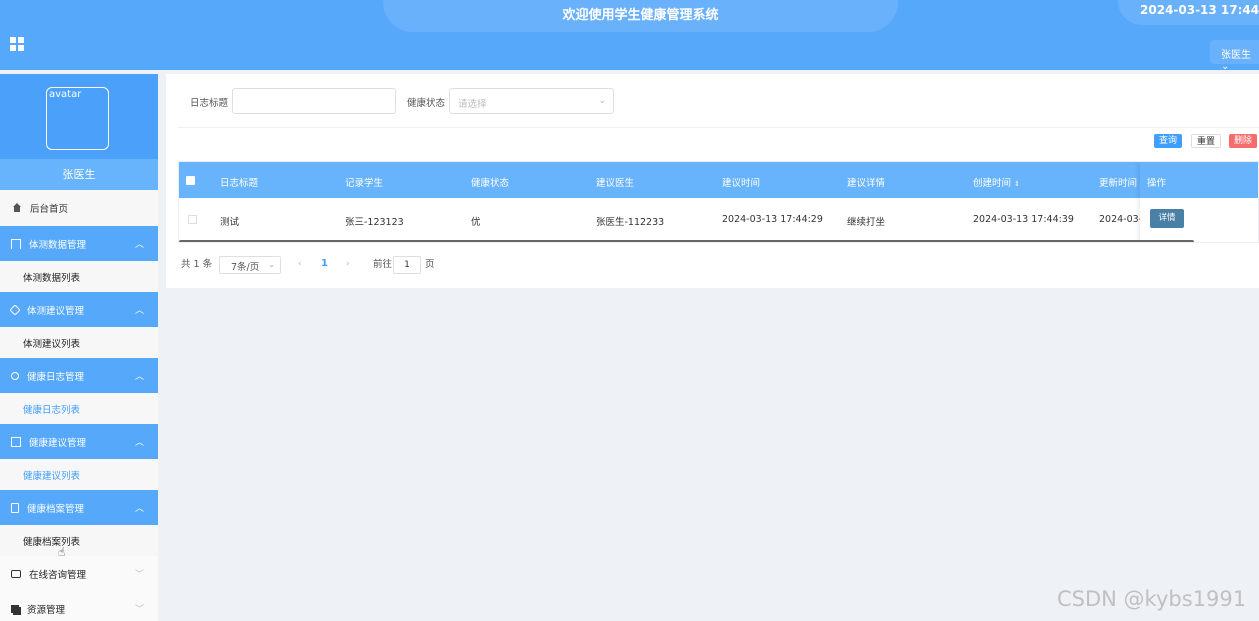  Describe the element at coordinates (79, 276) in the screenshot. I see `sidebar-item-body-data-list: 体测数据列表` at that location.